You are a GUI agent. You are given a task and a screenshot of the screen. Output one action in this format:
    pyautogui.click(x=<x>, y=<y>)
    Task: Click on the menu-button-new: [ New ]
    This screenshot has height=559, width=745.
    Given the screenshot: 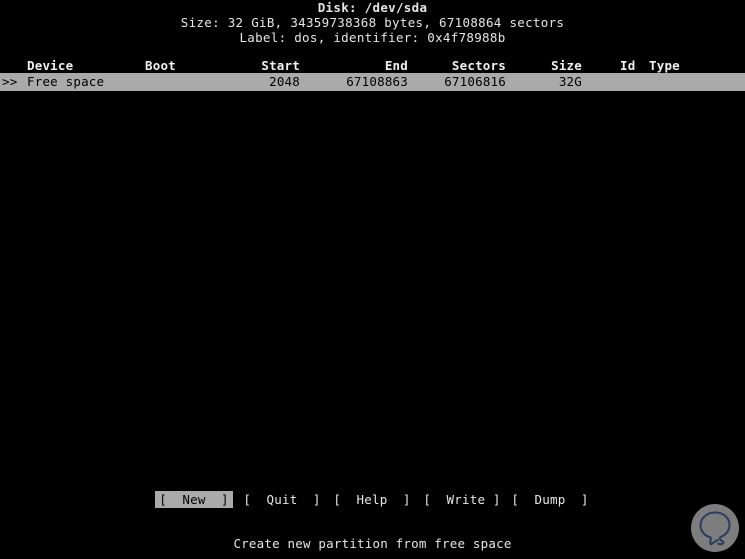 What is the action you would take?
    pyautogui.click(x=194, y=499)
    